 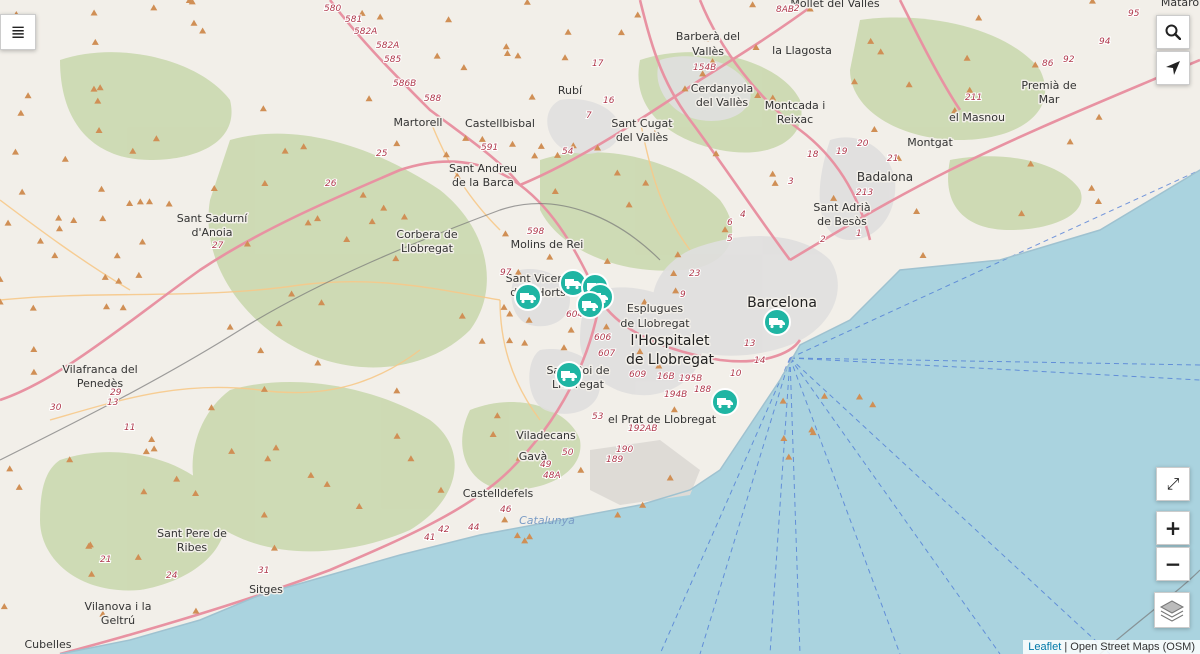 I want to click on road-number-label: 86, so click(x=1048, y=64).